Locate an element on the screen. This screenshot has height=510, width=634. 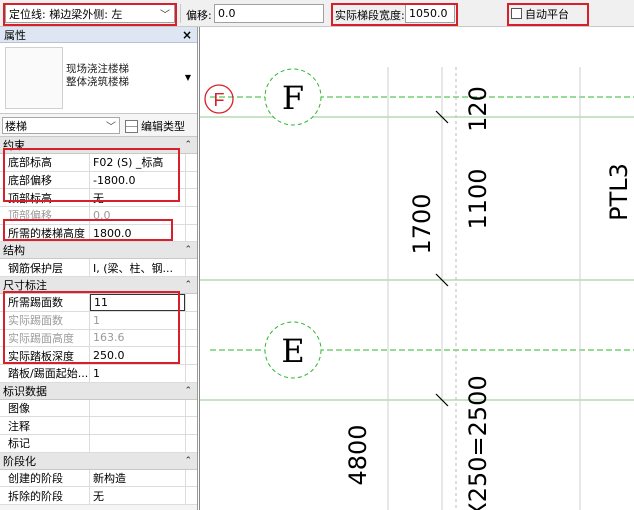
offset-input: 0.0 is located at coordinates (269, 13).